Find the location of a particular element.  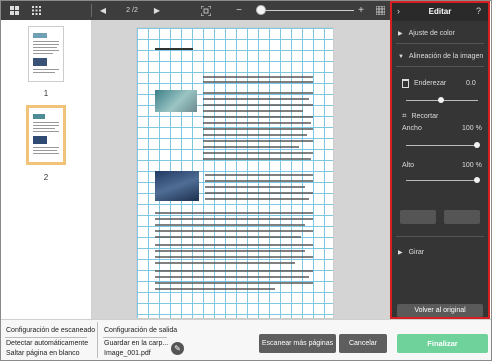

toolbar-separator is located at coordinates (91, 10).